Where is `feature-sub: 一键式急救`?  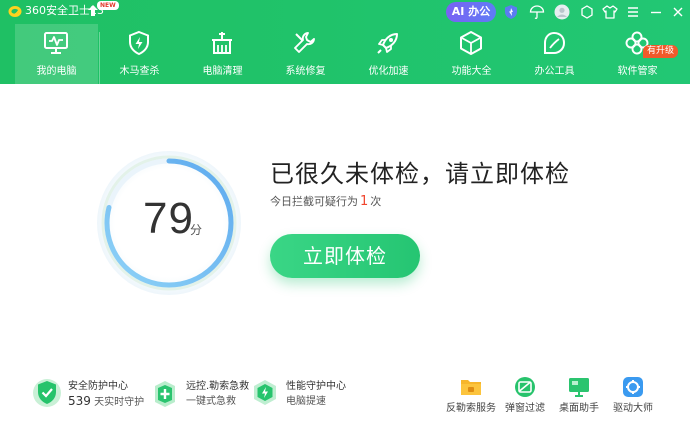 feature-sub: 一键式急救 is located at coordinates (211, 401).